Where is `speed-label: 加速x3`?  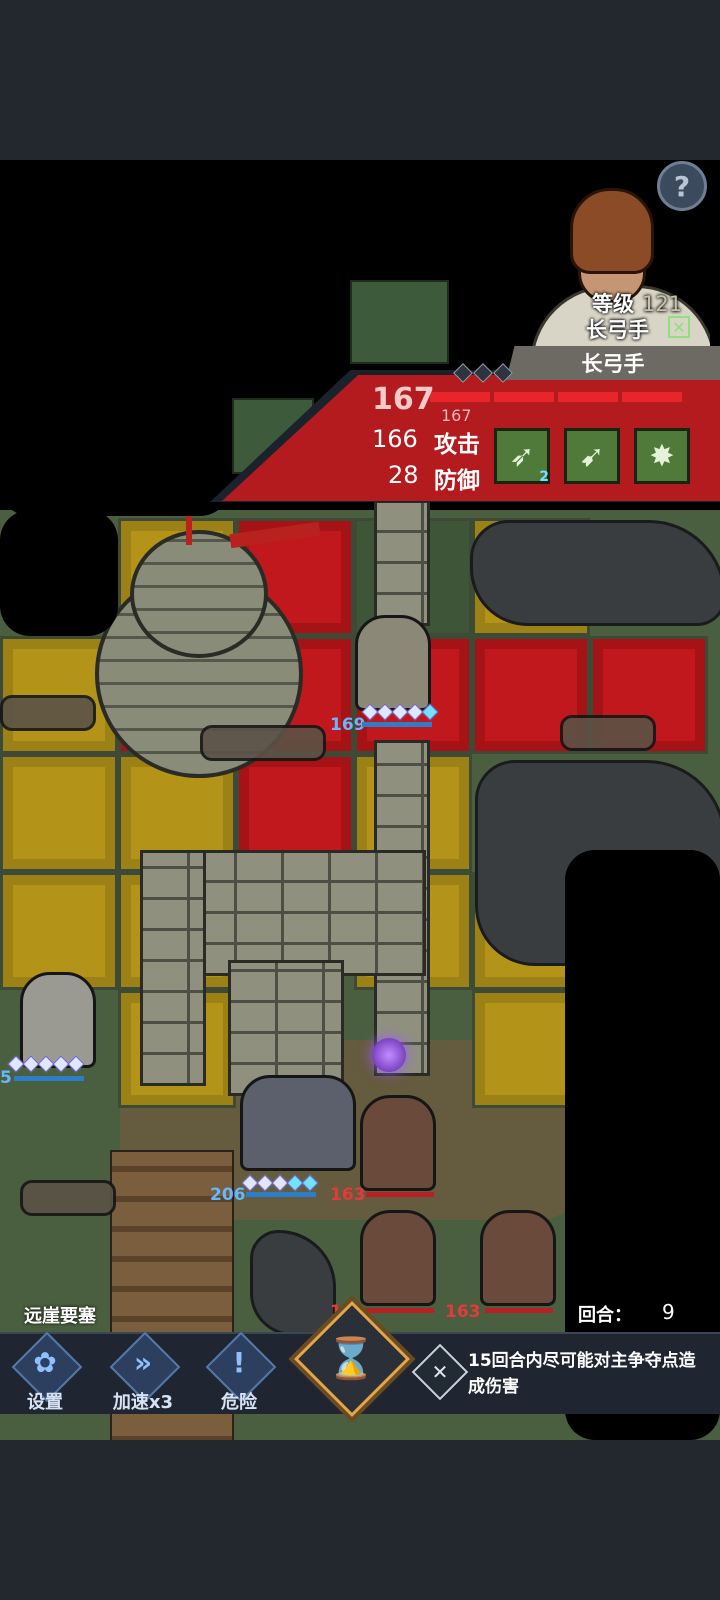 speed-label: 加速x3 is located at coordinates (143, 1402).